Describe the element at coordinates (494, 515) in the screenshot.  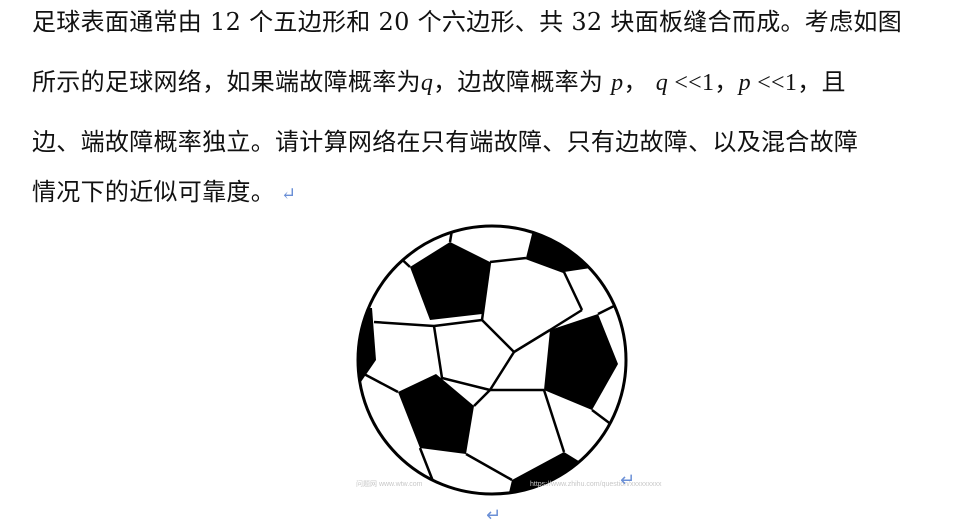
I see `empty-paragraph-return-mark: ↵` at that location.